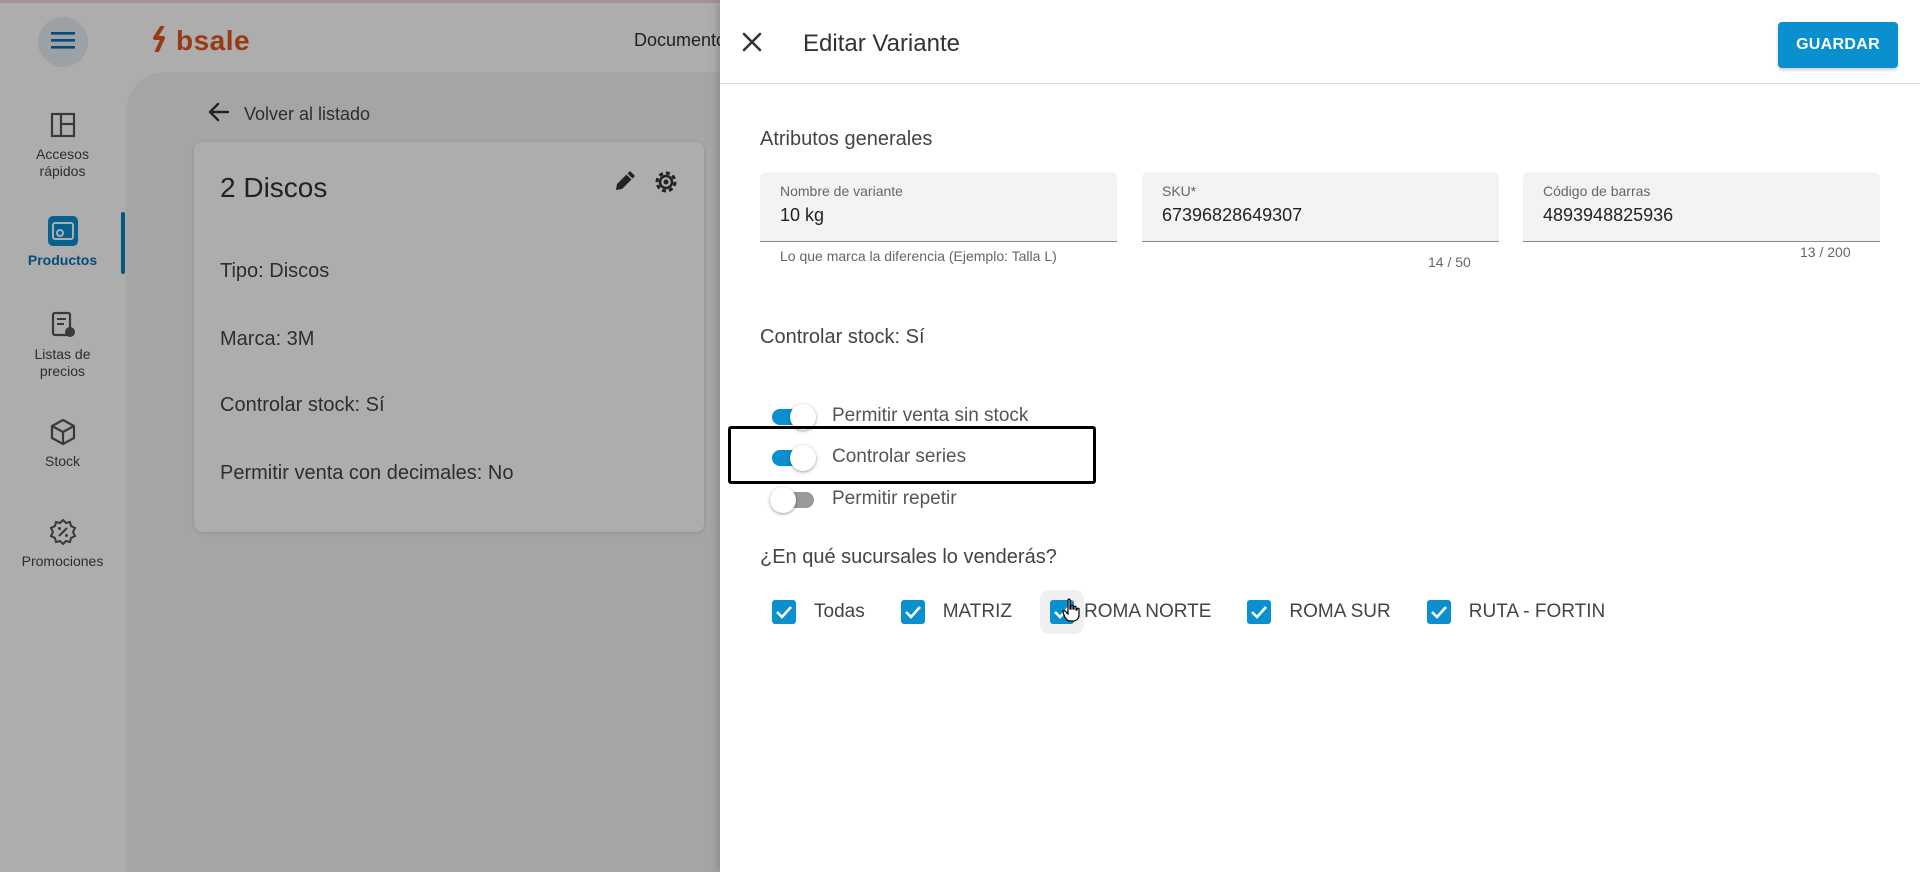  I want to click on sku-field: SKU*, so click(1320, 207).